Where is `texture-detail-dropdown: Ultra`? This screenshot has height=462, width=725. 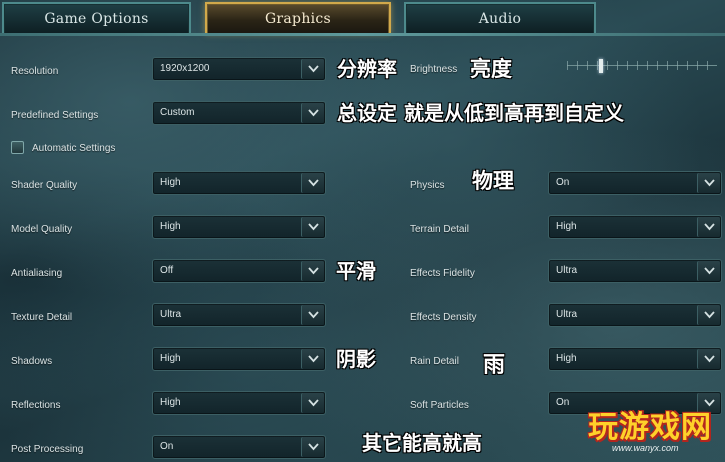
texture-detail-dropdown: Ultra is located at coordinates (239, 315).